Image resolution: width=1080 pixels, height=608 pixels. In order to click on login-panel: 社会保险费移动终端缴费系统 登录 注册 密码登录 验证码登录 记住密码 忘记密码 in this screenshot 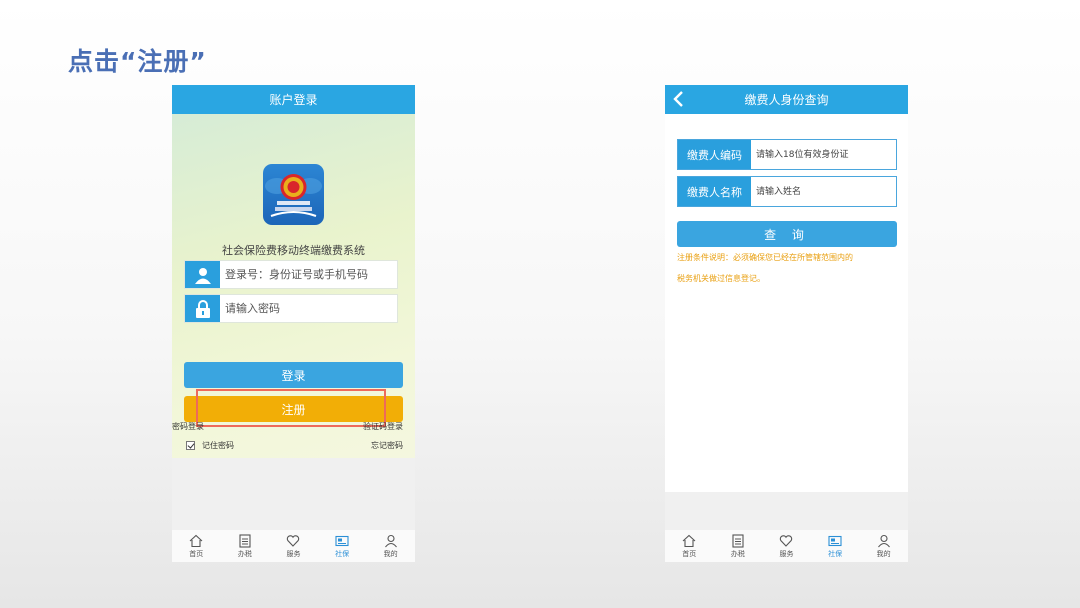, I will do `click(293, 286)`.